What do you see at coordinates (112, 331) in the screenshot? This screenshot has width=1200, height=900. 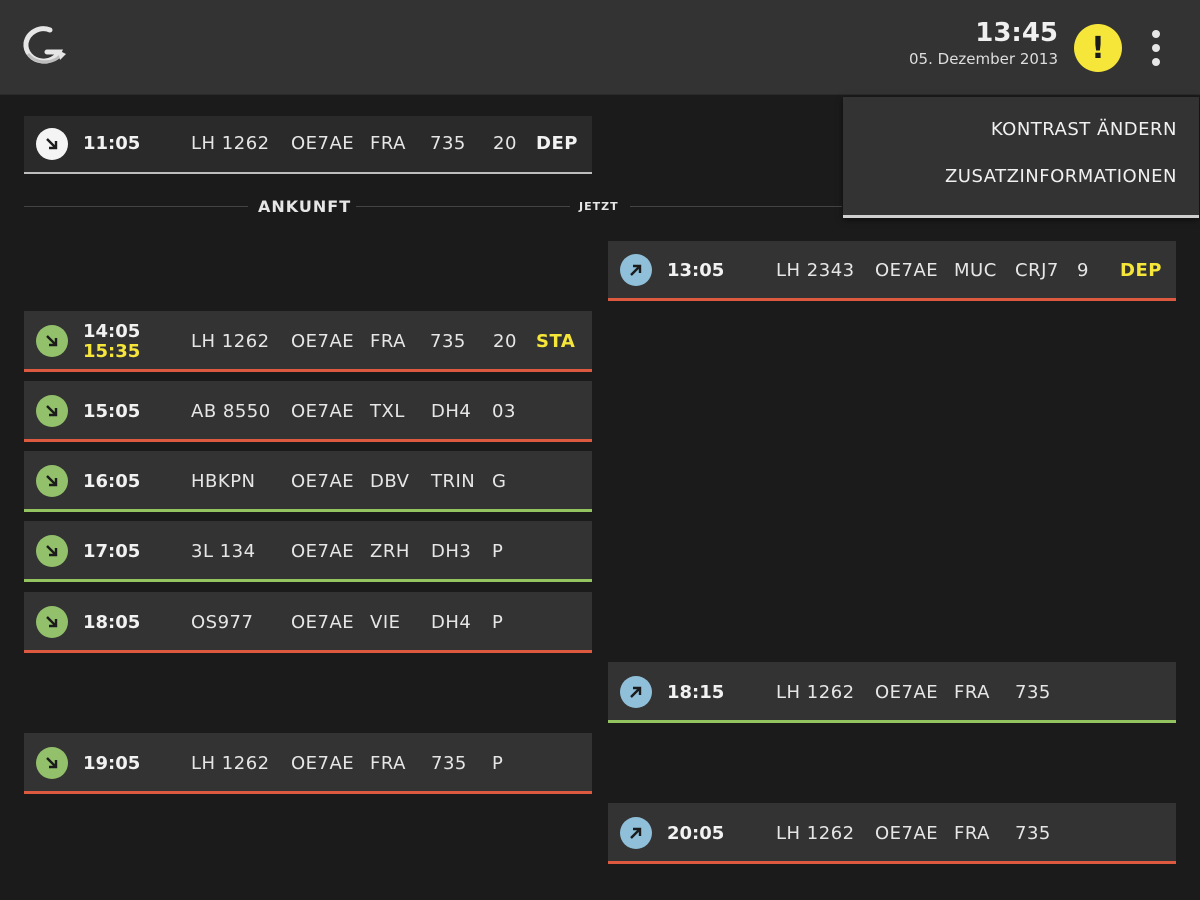 I see `flight-time: 14:05` at bounding box center [112, 331].